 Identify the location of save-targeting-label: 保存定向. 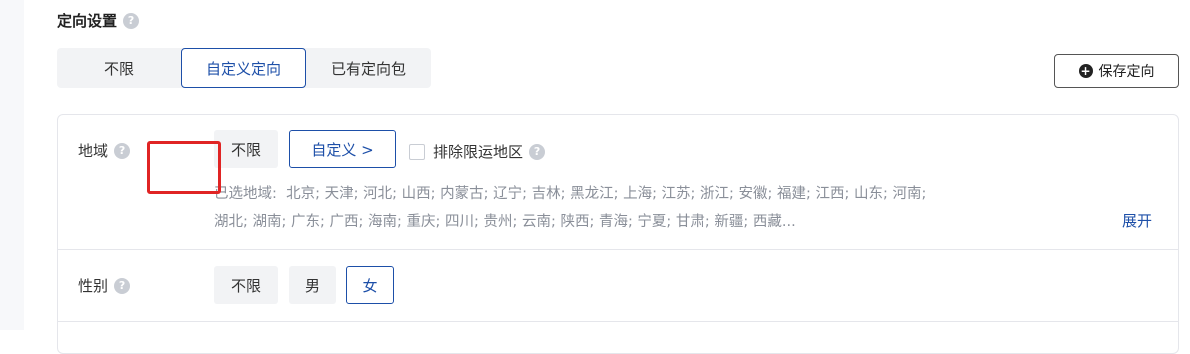
(1126, 72).